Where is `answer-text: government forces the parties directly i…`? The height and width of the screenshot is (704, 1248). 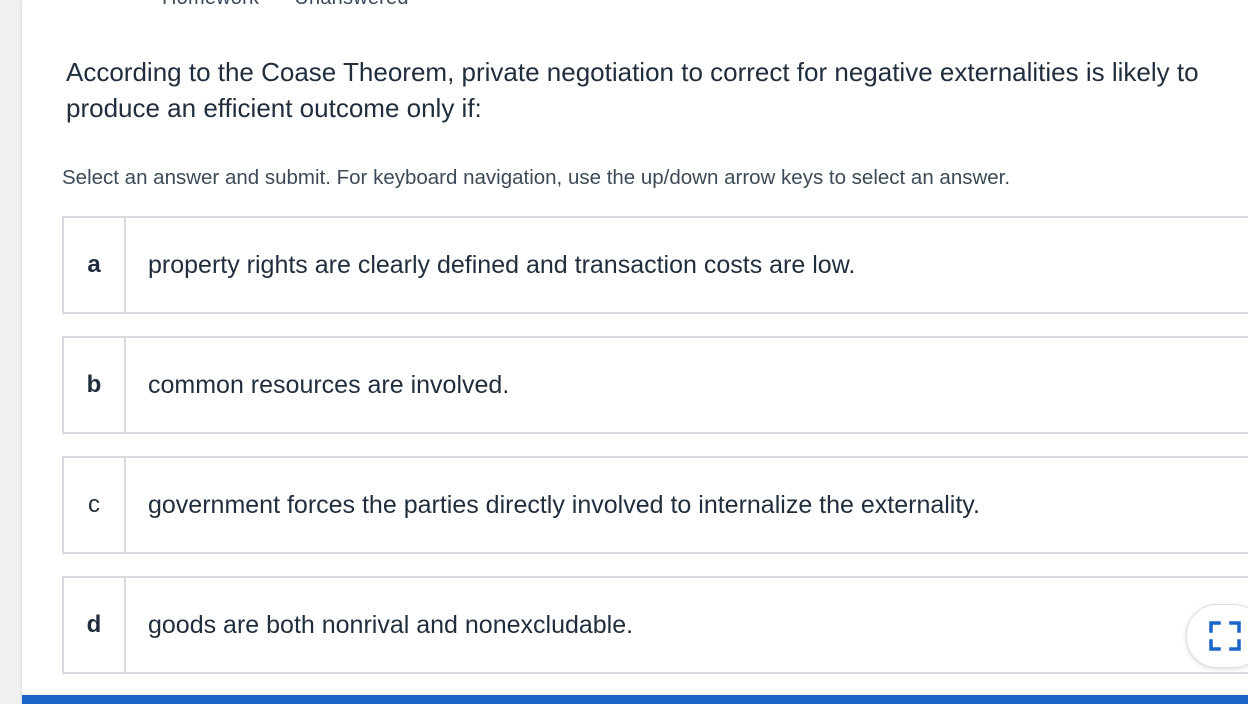
answer-text: government forces the parties directly i… is located at coordinates (564, 504).